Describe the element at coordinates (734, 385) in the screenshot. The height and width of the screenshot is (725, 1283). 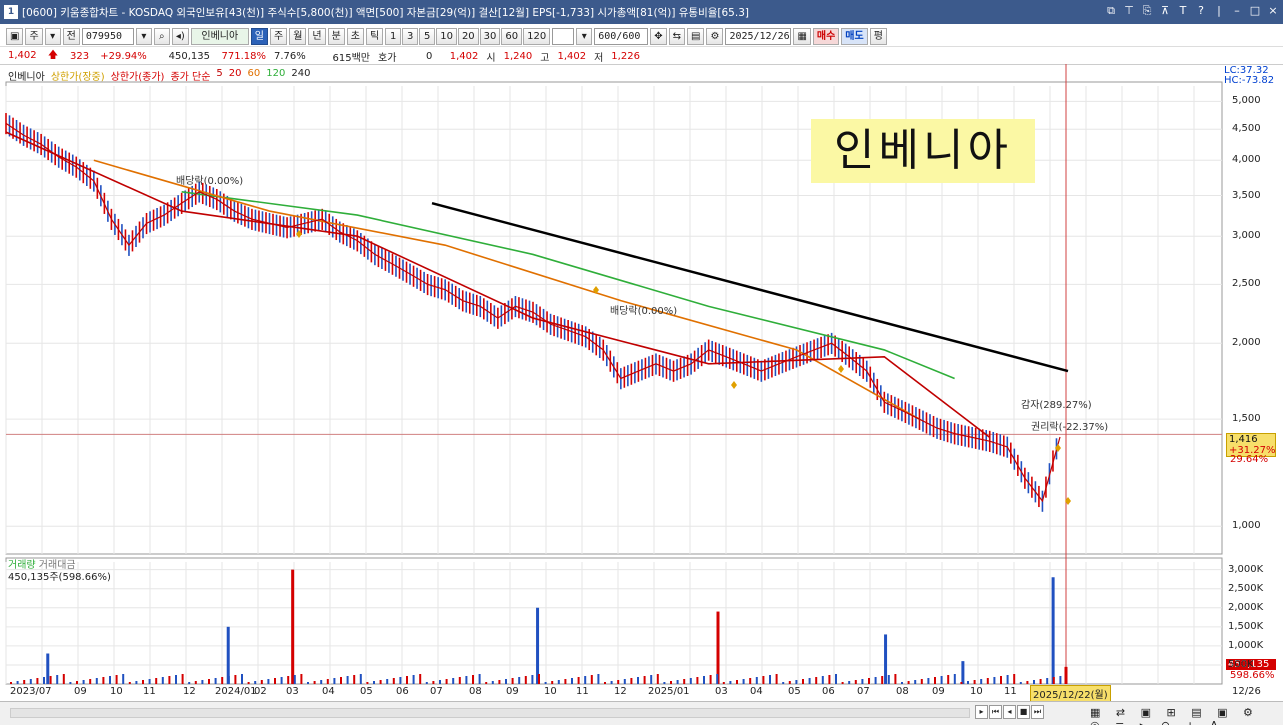
I see `upper-limit-marker` at that location.